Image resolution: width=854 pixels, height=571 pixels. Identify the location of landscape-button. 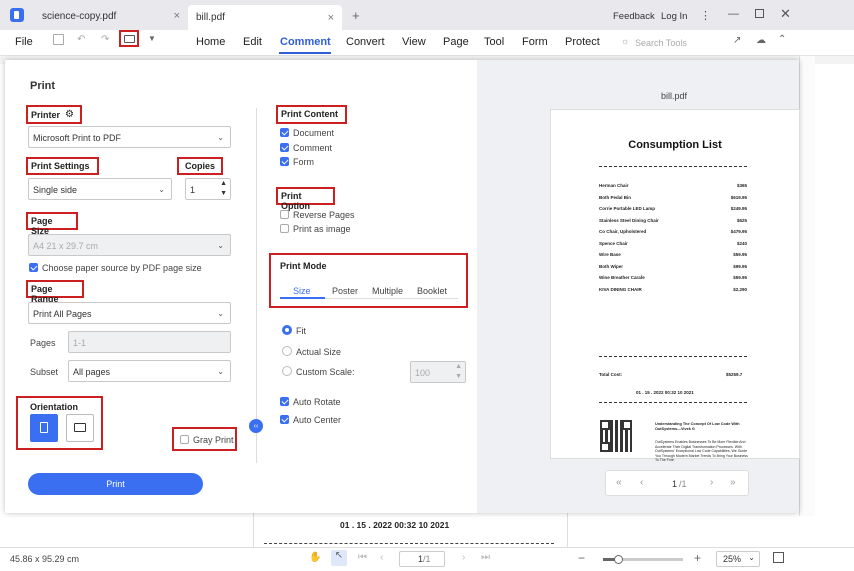
(80, 428).